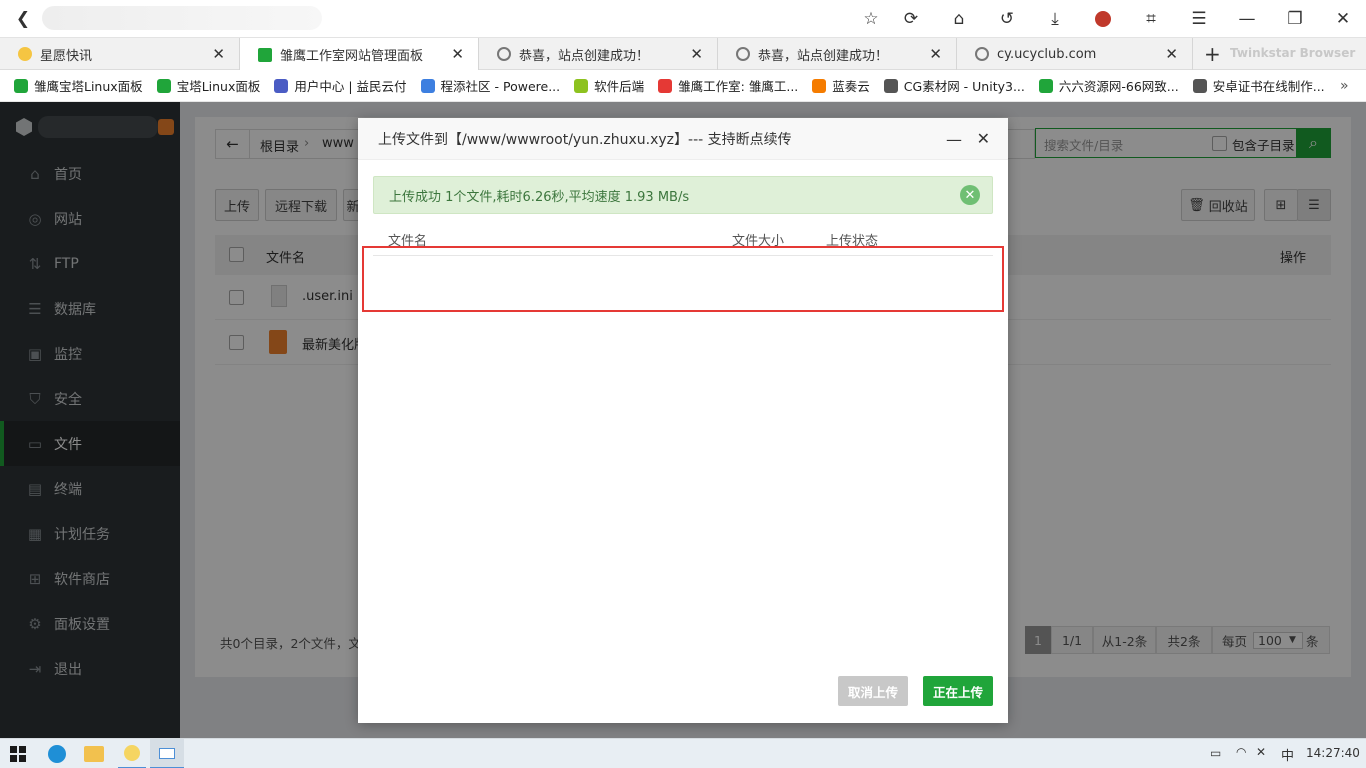  I want to click on highlight-box, so click(683, 279).